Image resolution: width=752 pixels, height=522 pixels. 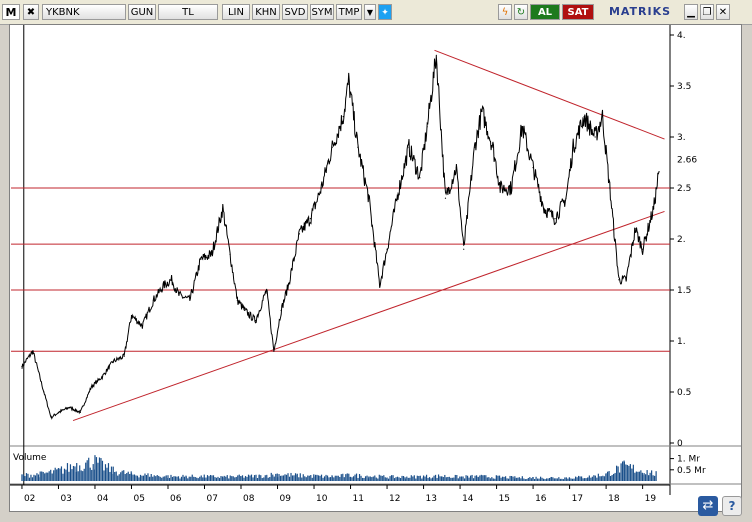 What do you see at coordinates (295, 12) in the screenshot?
I see `svd-button: SVD` at bounding box center [295, 12].